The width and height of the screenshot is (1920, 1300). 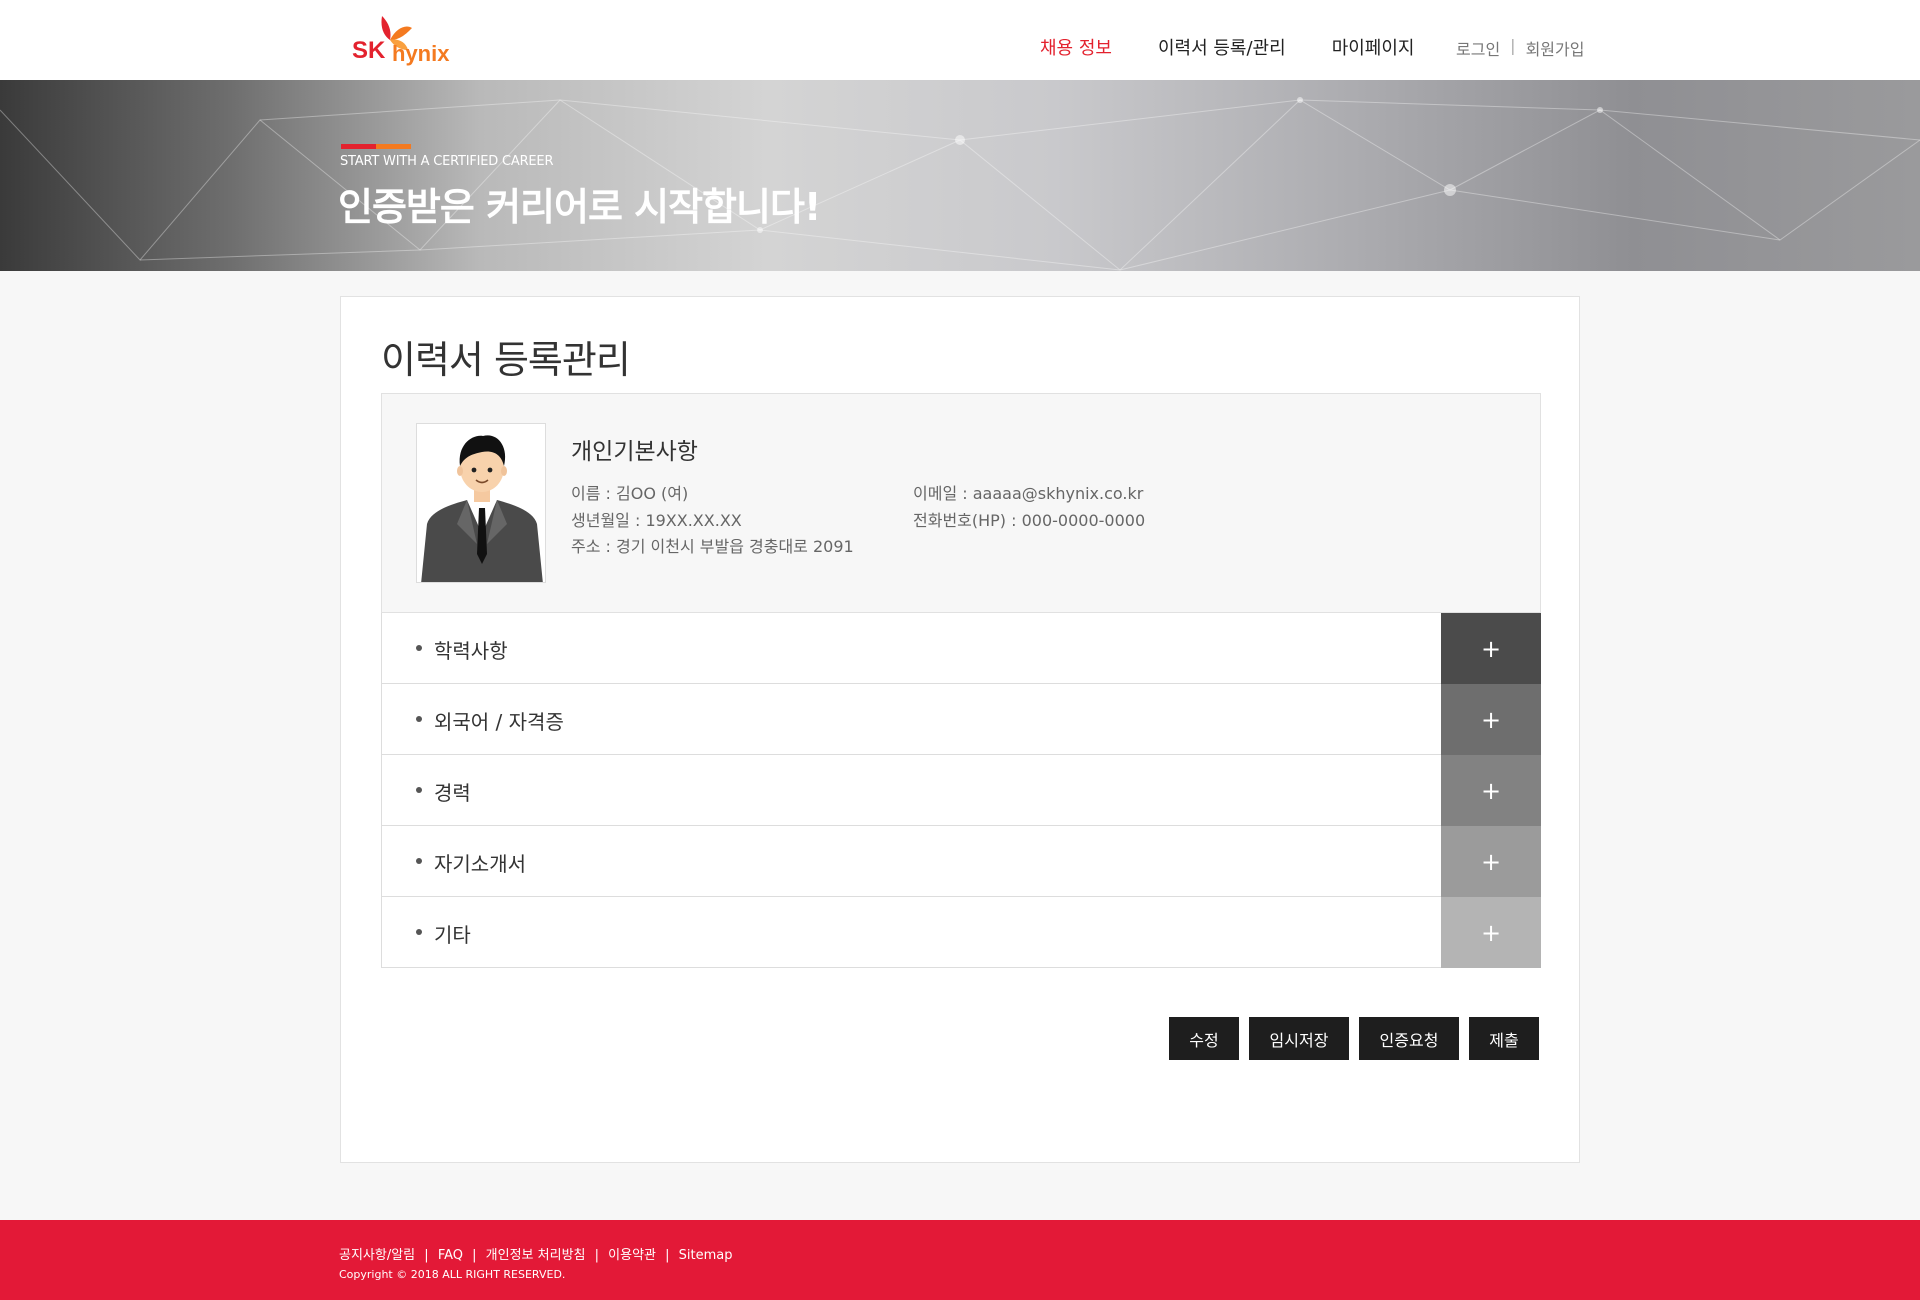 I want to click on signup-link: 회원가입, so click(x=1555, y=48).